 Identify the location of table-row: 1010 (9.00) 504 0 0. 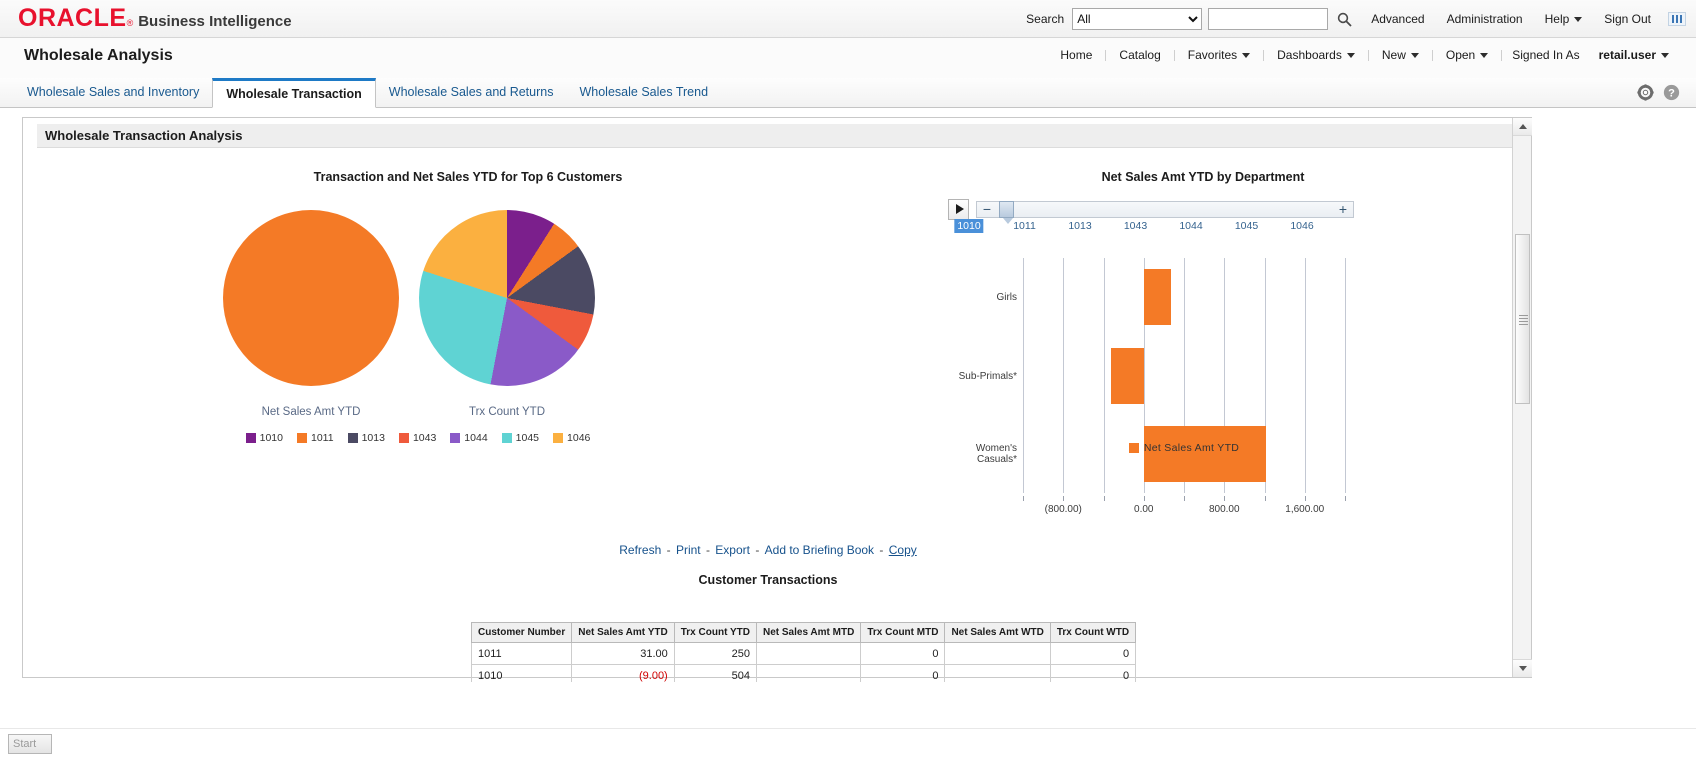
(803, 673).